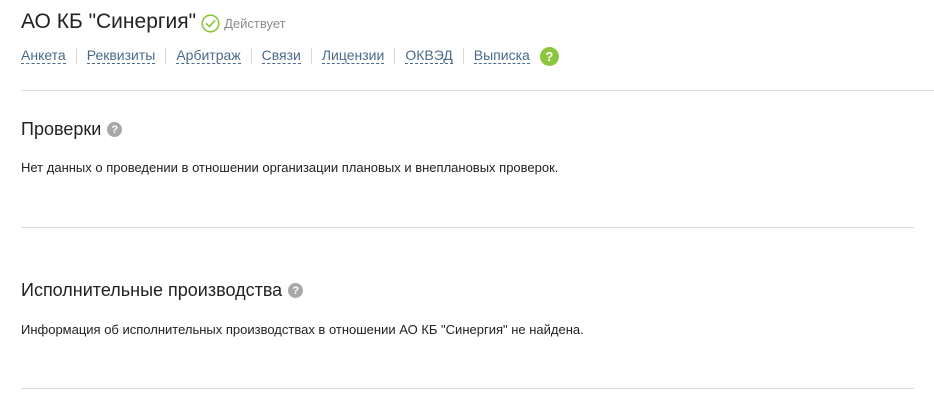  What do you see at coordinates (353, 56) in the screenshot?
I see `tab-licenzii: Лицензии` at bounding box center [353, 56].